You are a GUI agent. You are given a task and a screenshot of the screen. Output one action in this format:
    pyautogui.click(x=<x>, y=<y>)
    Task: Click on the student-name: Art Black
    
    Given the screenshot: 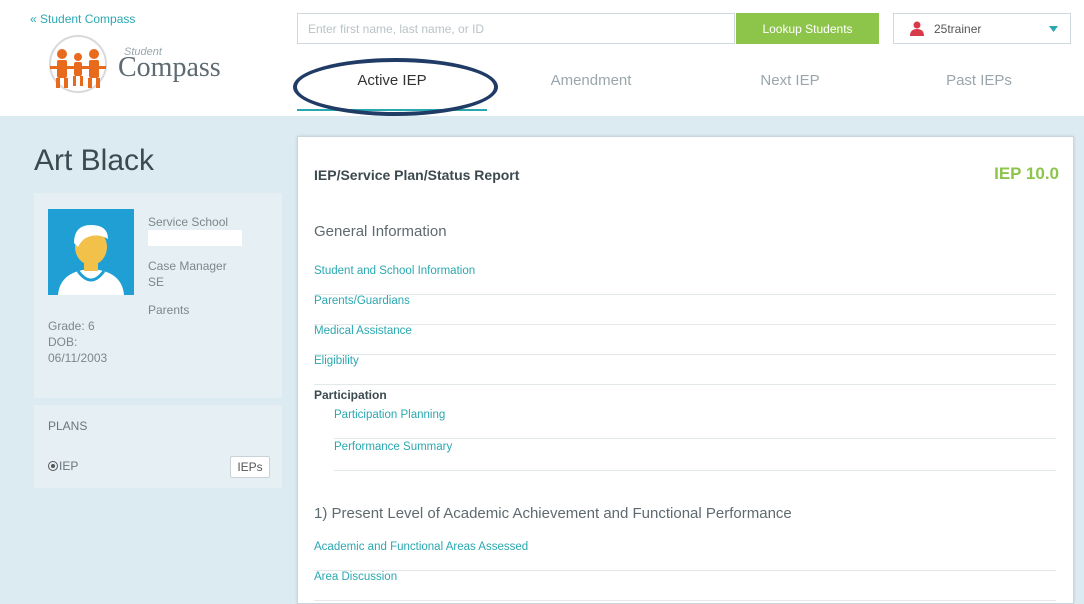 What is the action you would take?
    pyautogui.click(x=94, y=160)
    